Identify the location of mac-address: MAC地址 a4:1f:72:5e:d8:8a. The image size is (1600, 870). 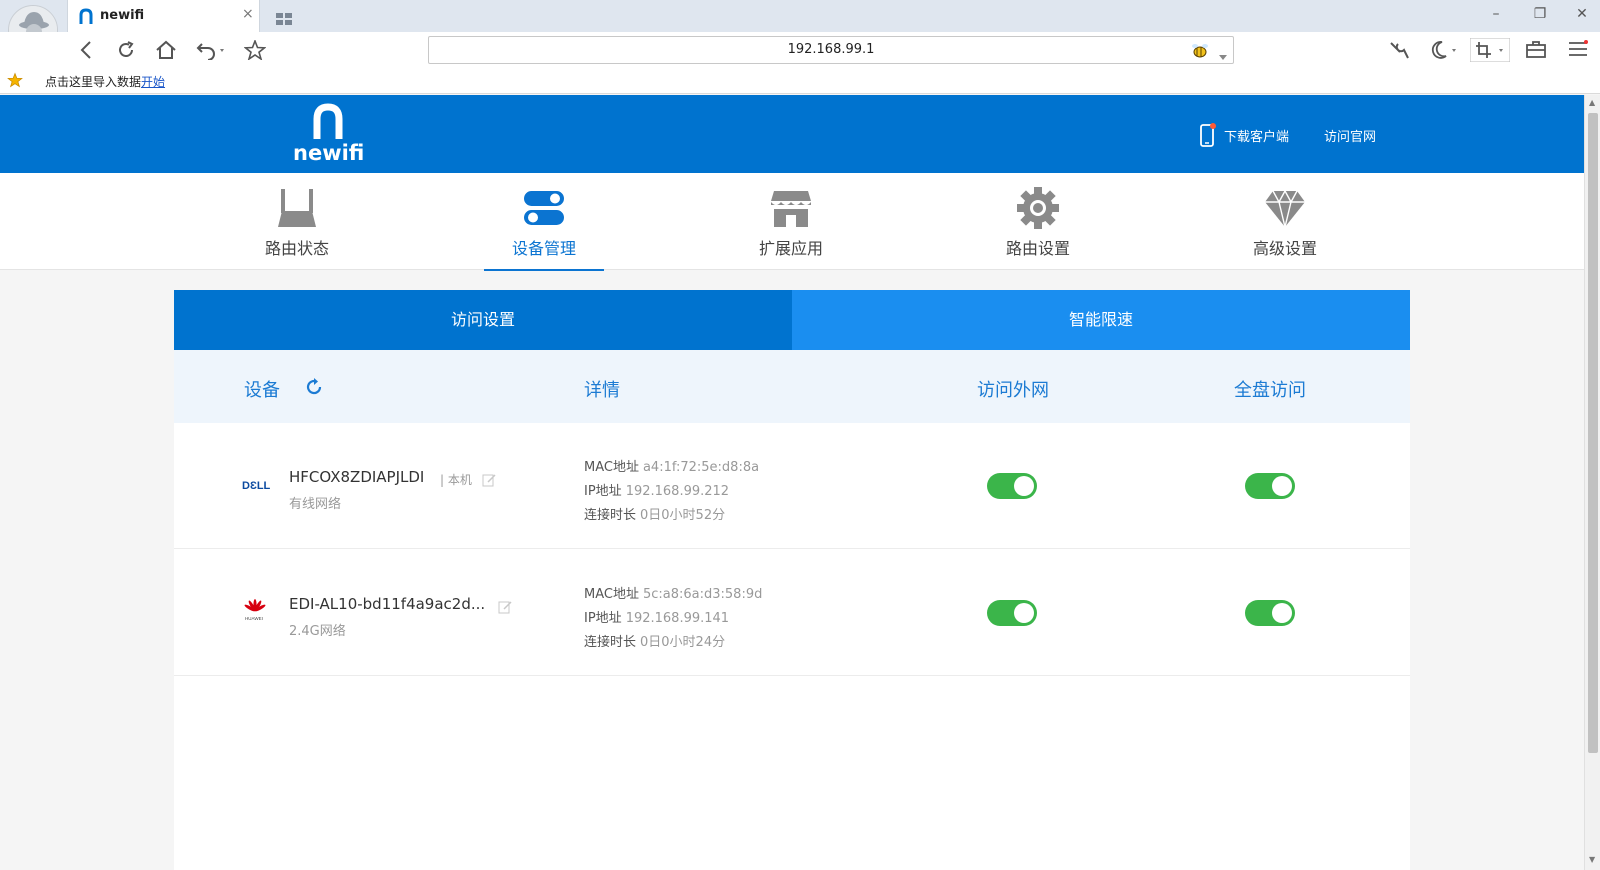
(671, 465).